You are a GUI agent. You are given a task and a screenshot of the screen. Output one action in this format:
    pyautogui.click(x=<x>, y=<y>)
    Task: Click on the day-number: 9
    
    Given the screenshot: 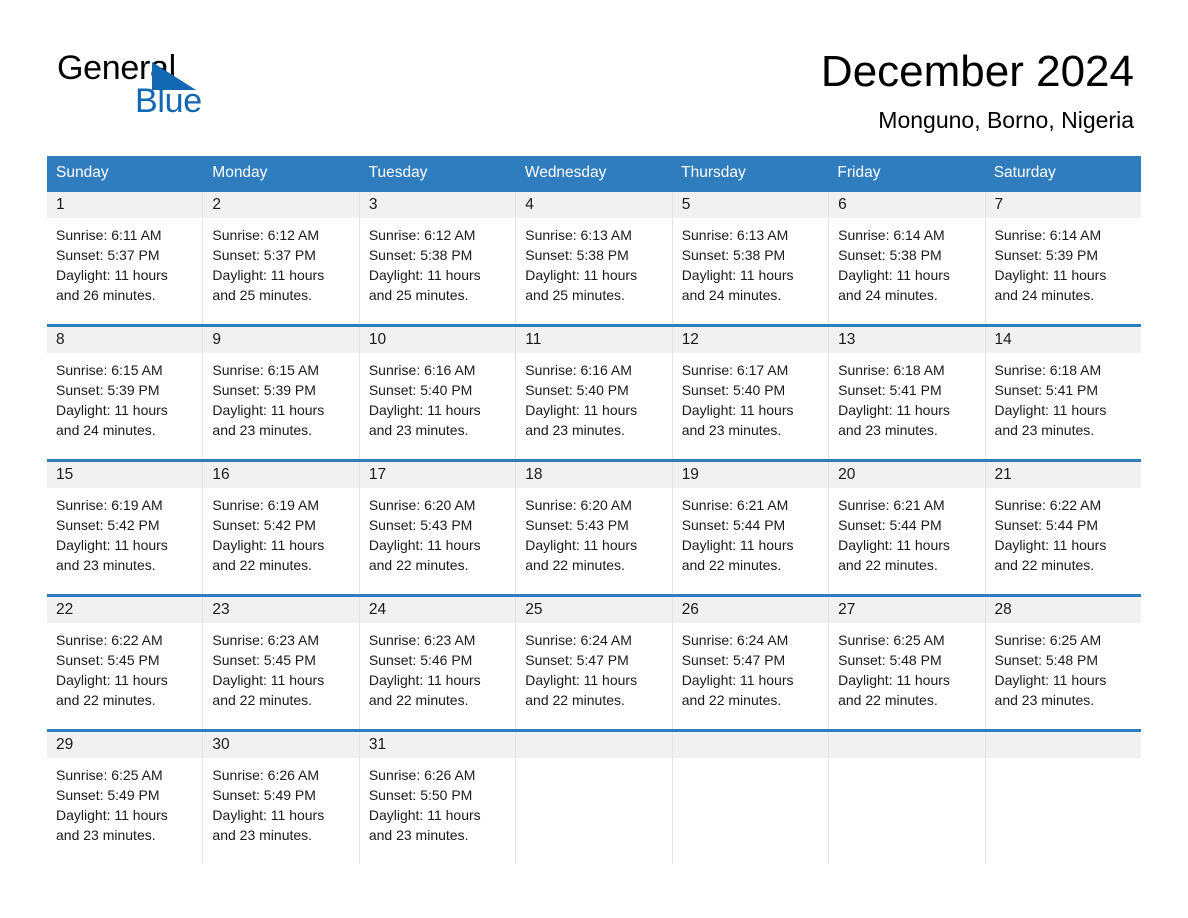 What is the action you would take?
    pyautogui.click(x=217, y=339)
    